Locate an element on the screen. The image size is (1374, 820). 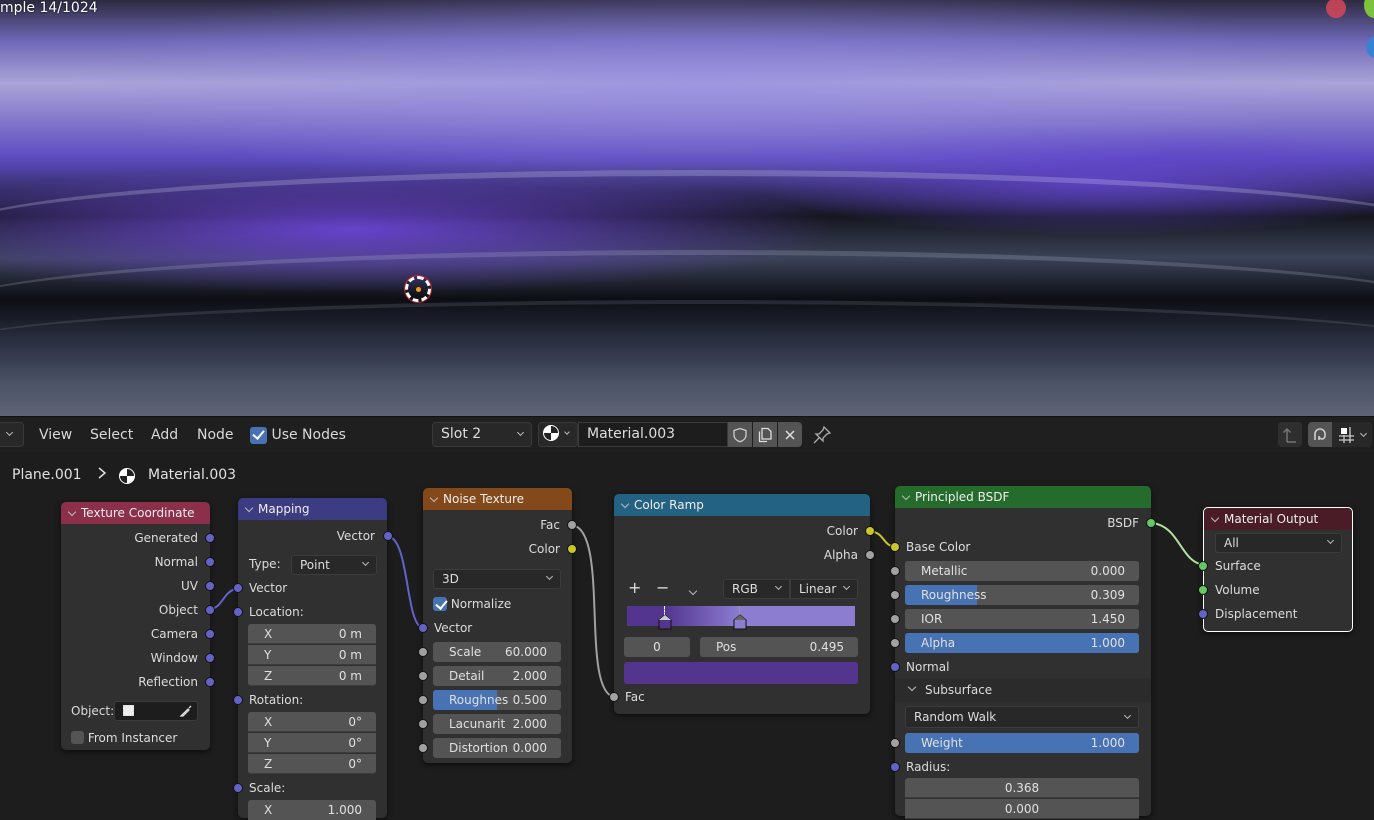
duplicate-material-button is located at coordinates (765, 434).